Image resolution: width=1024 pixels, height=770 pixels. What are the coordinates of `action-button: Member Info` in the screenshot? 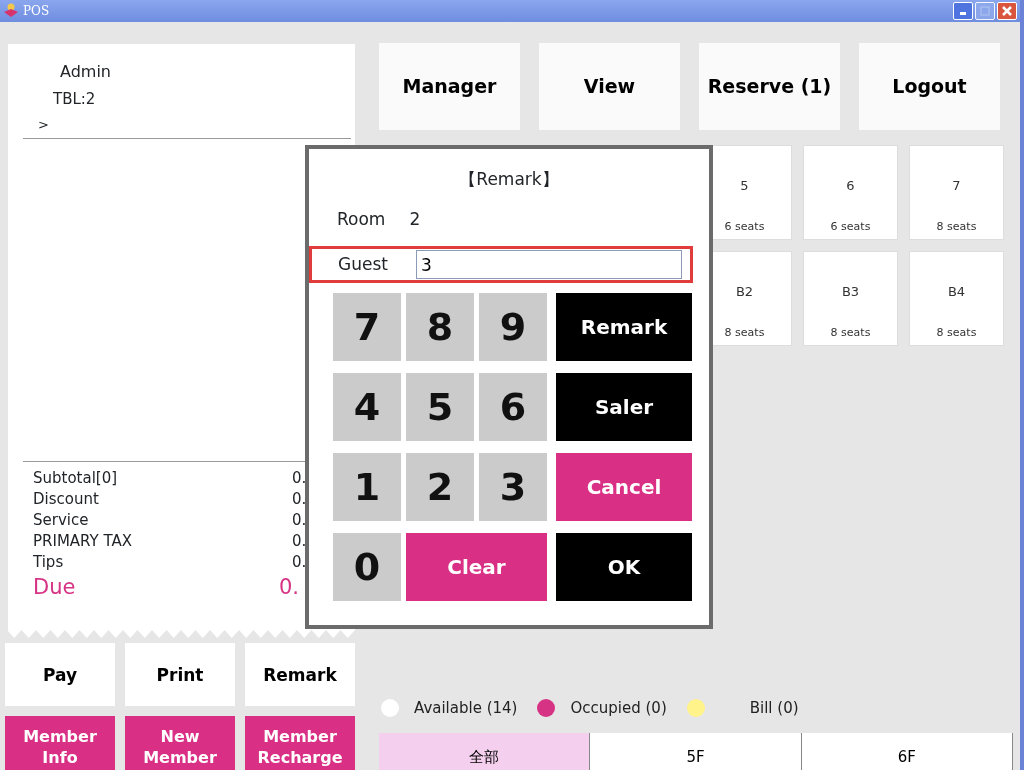 It's located at (60, 743).